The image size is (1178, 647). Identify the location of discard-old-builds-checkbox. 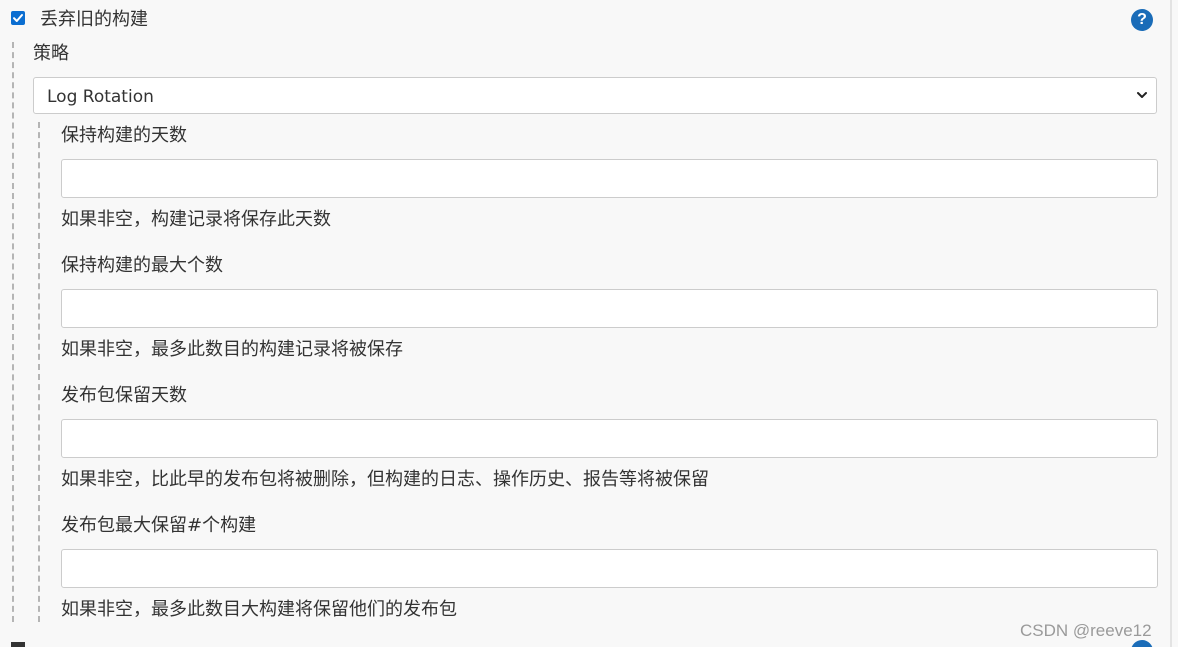
(18, 18).